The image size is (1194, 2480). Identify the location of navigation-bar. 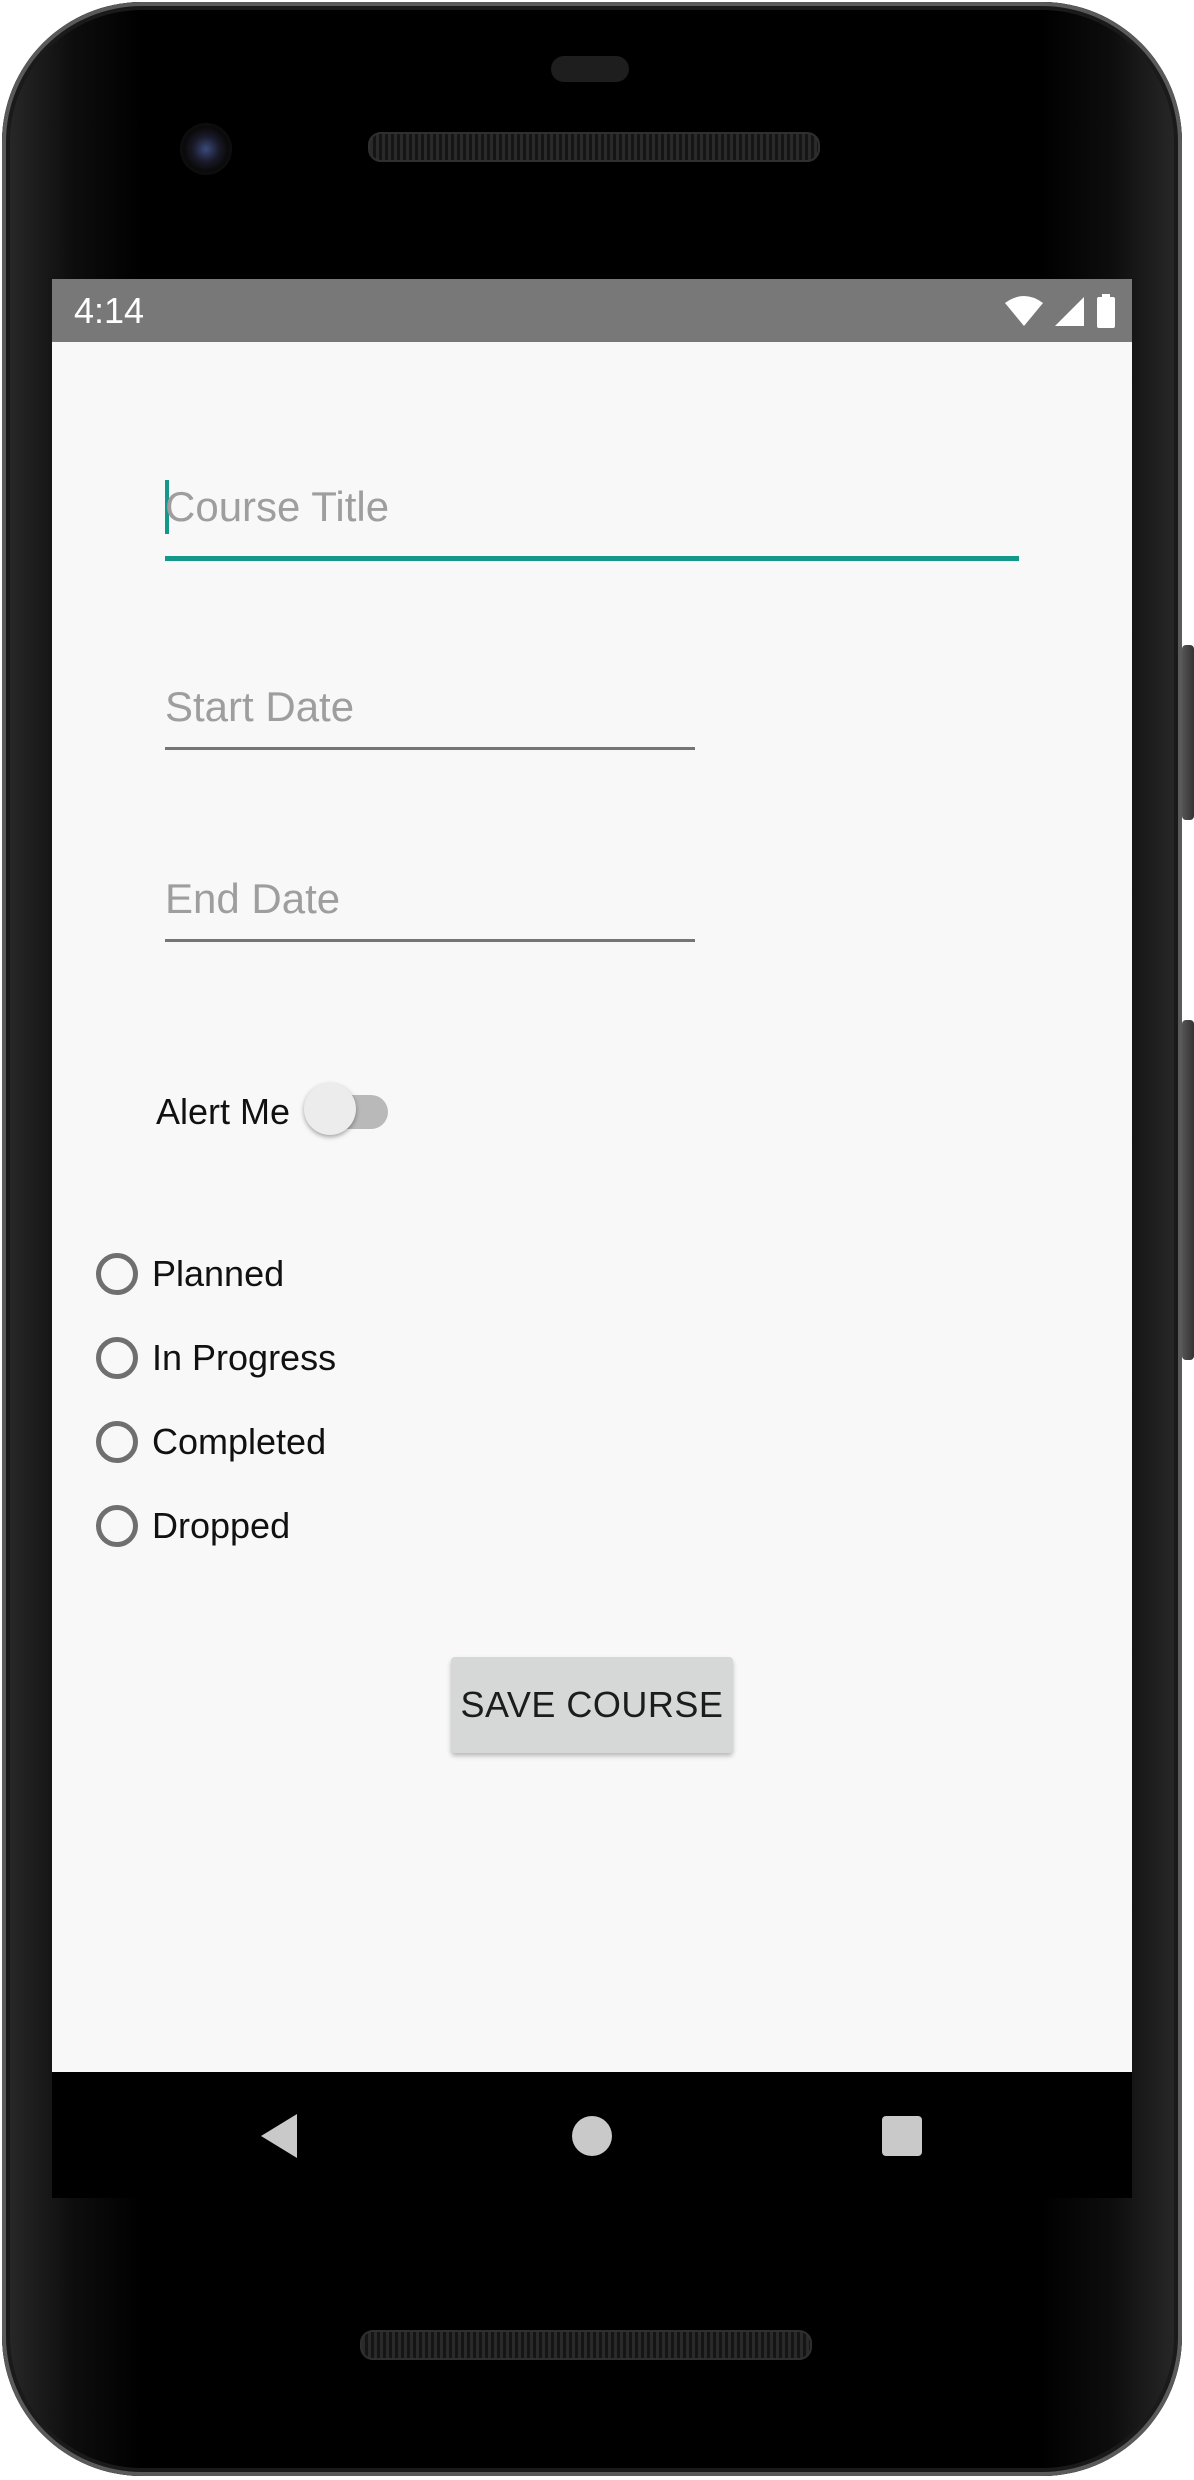
(592, 2135).